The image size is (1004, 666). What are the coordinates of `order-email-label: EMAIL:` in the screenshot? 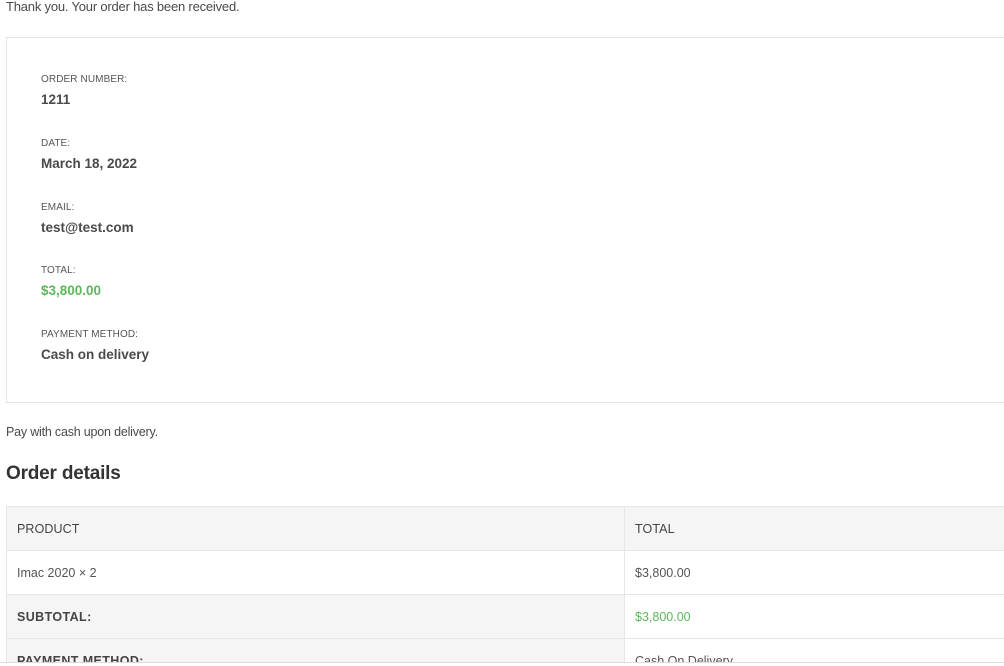 It's located at (58, 207).